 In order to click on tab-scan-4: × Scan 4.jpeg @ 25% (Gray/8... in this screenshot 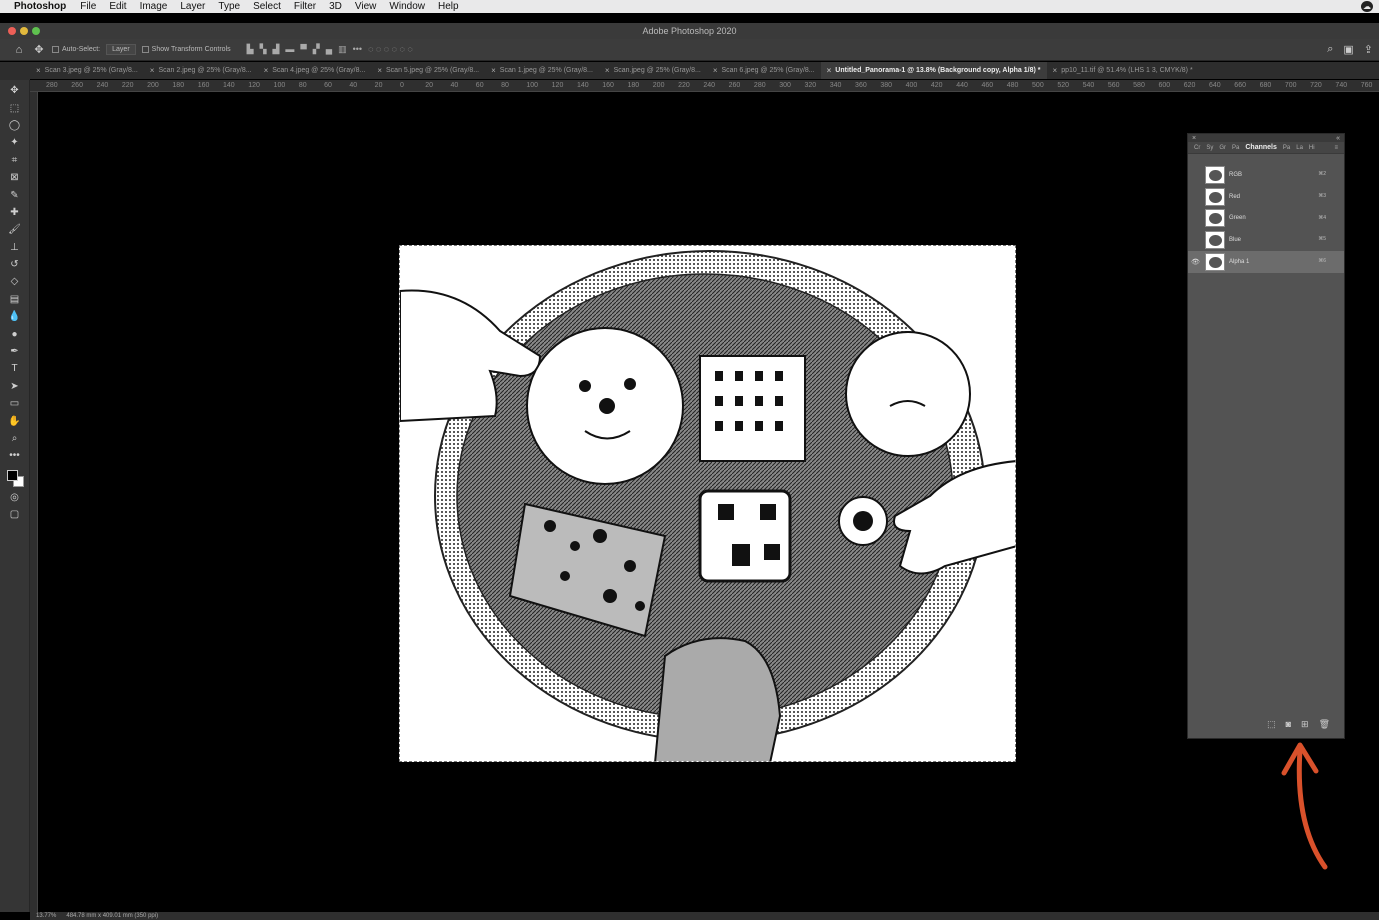, I will do `click(315, 70)`.